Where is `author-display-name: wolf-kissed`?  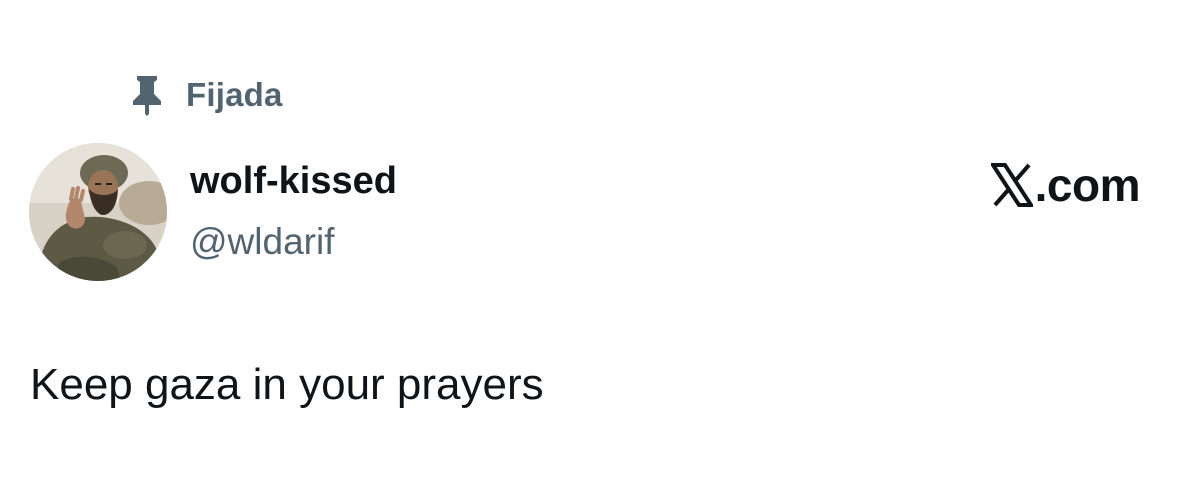 author-display-name: wolf-kissed is located at coordinates (293, 181).